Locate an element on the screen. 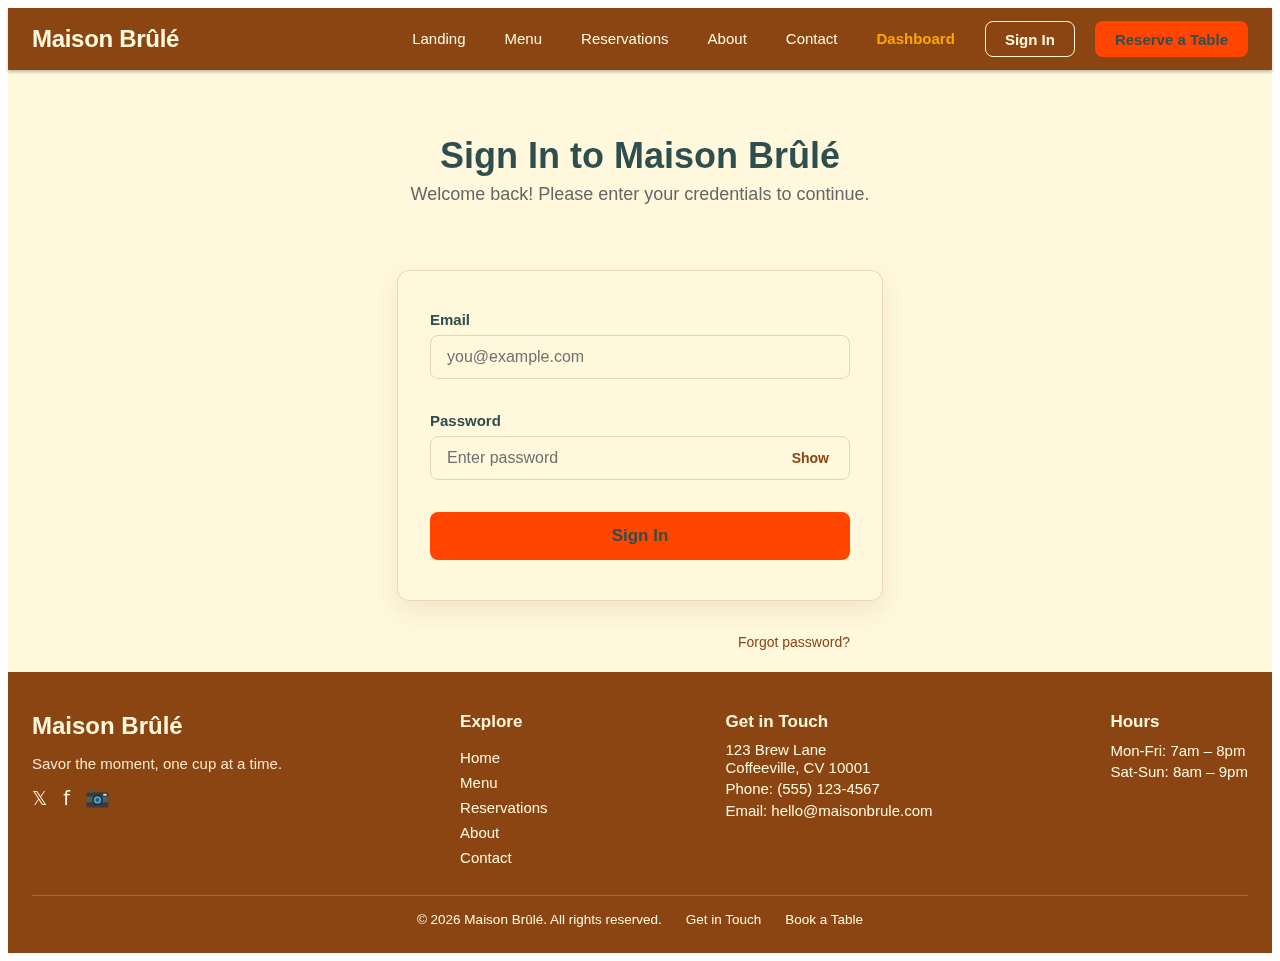  forgot-password-link: Forgot password? is located at coordinates (793, 642).